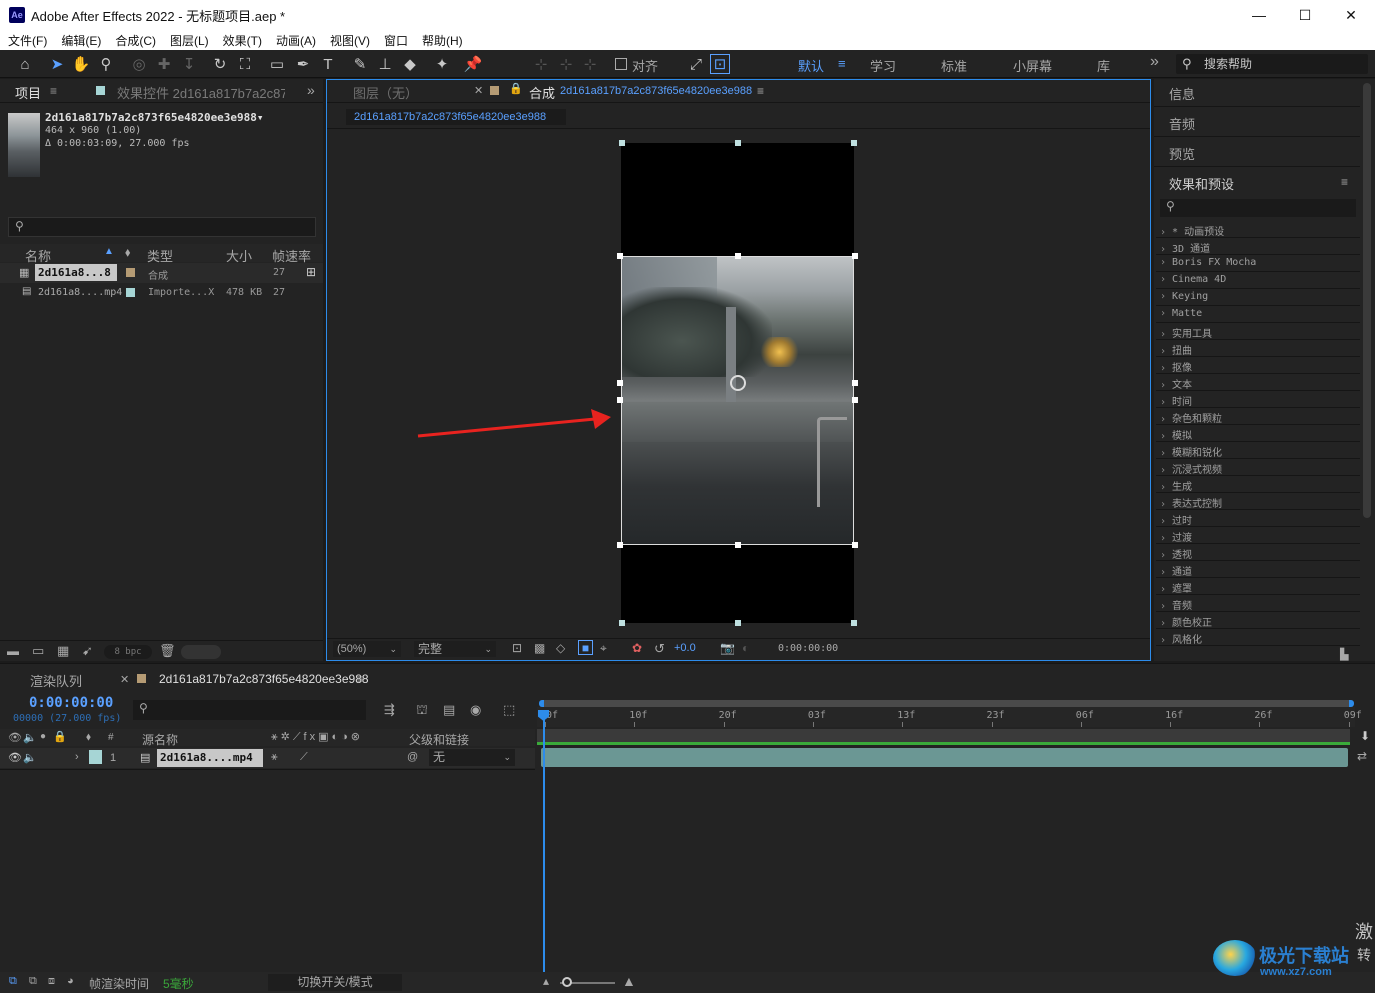  What do you see at coordinates (277, 64) in the screenshot?
I see `rectangle-tool-icon: ▭` at bounding box center [277, 64].